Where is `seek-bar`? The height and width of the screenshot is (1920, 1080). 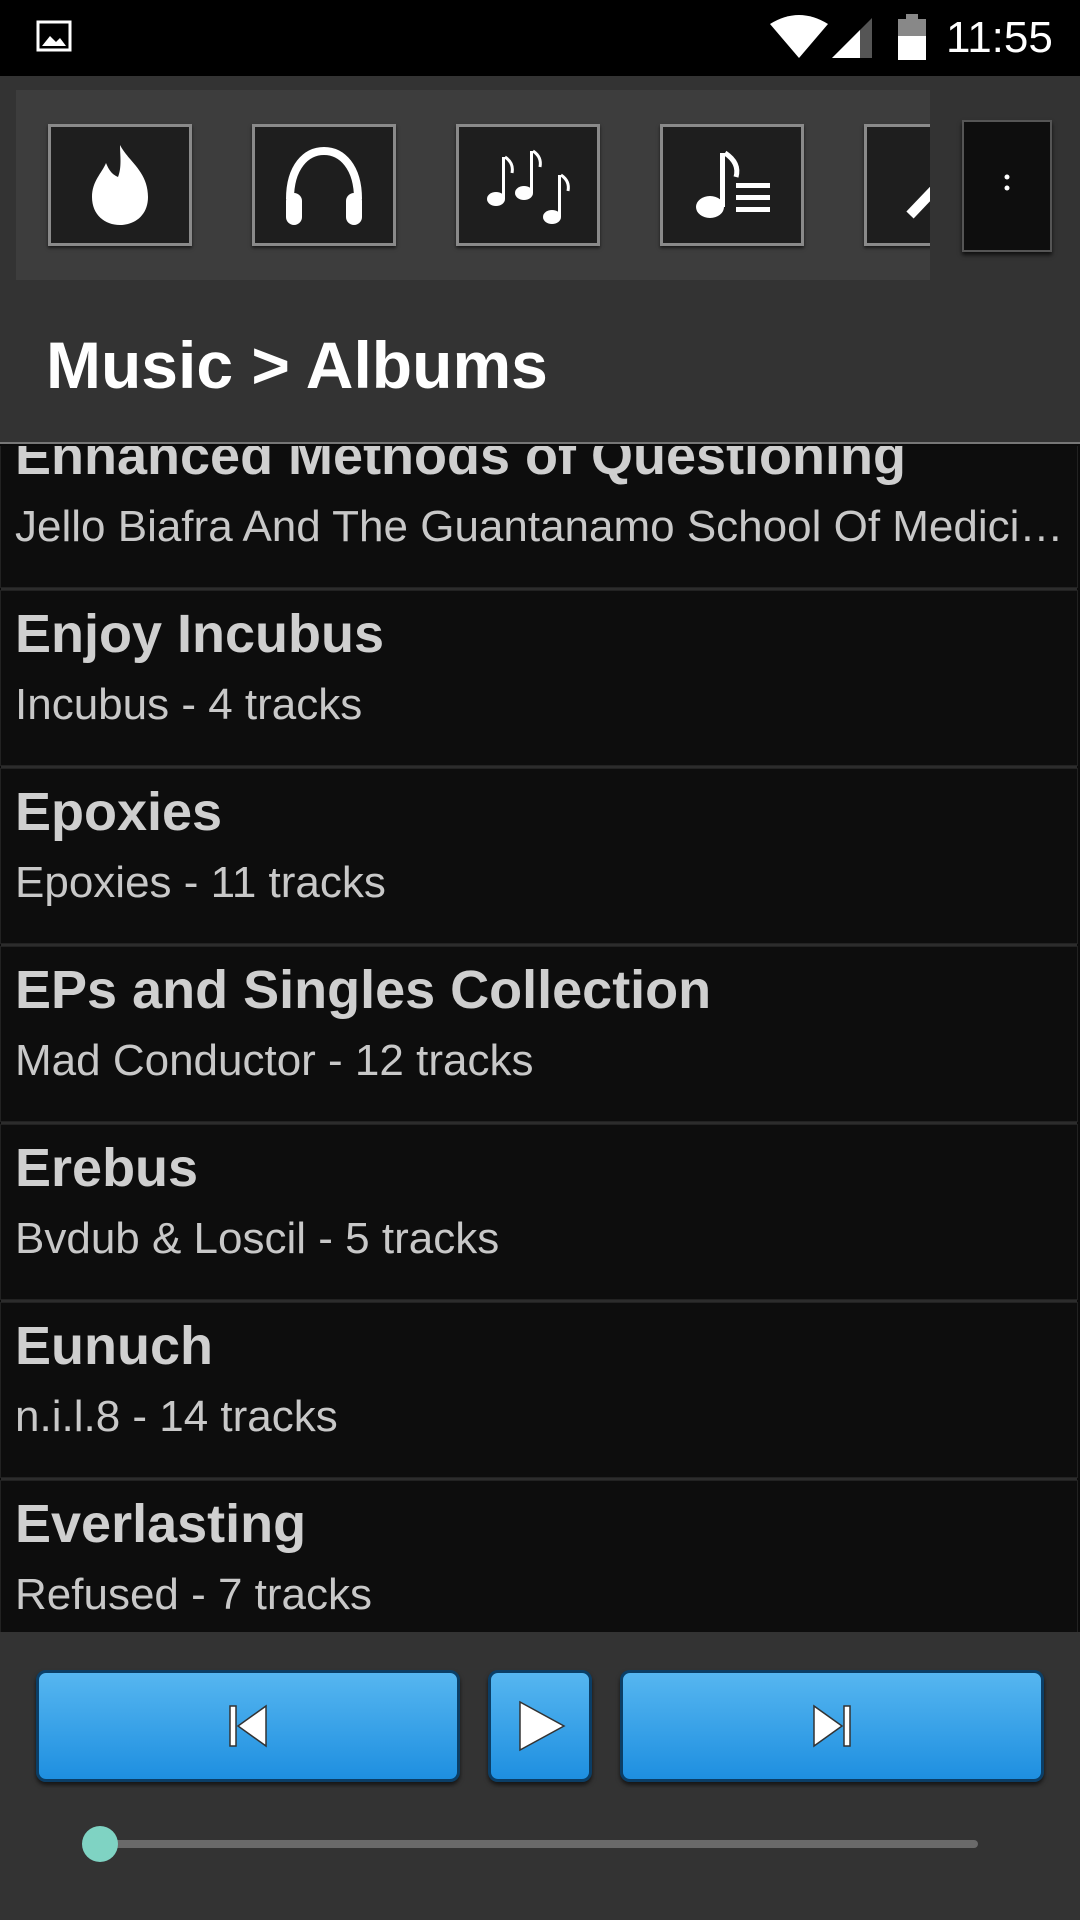 seek-bar is located at coordinates (539, 1844).